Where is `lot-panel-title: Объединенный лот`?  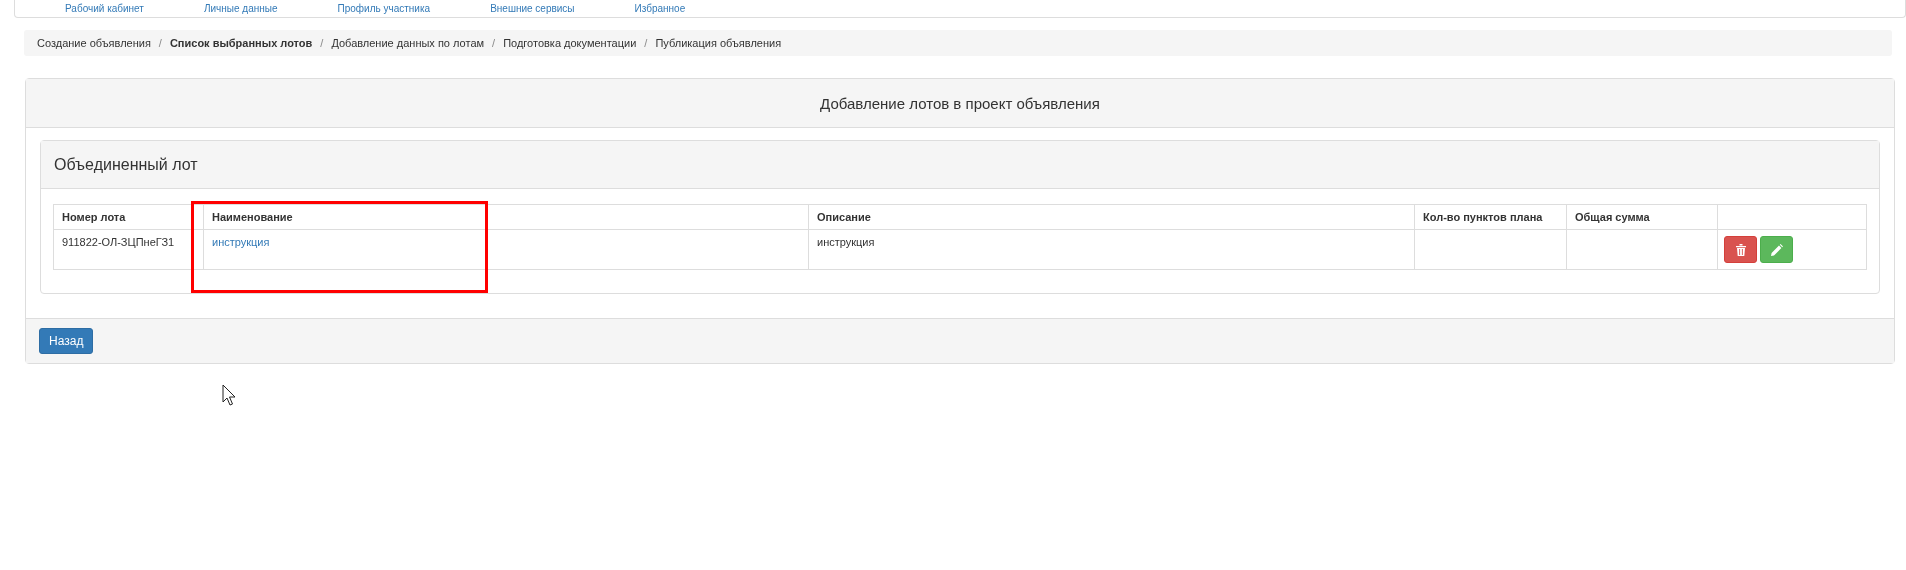 lot-panel-title: Объединенный лот is located at coordinates (126, 164).